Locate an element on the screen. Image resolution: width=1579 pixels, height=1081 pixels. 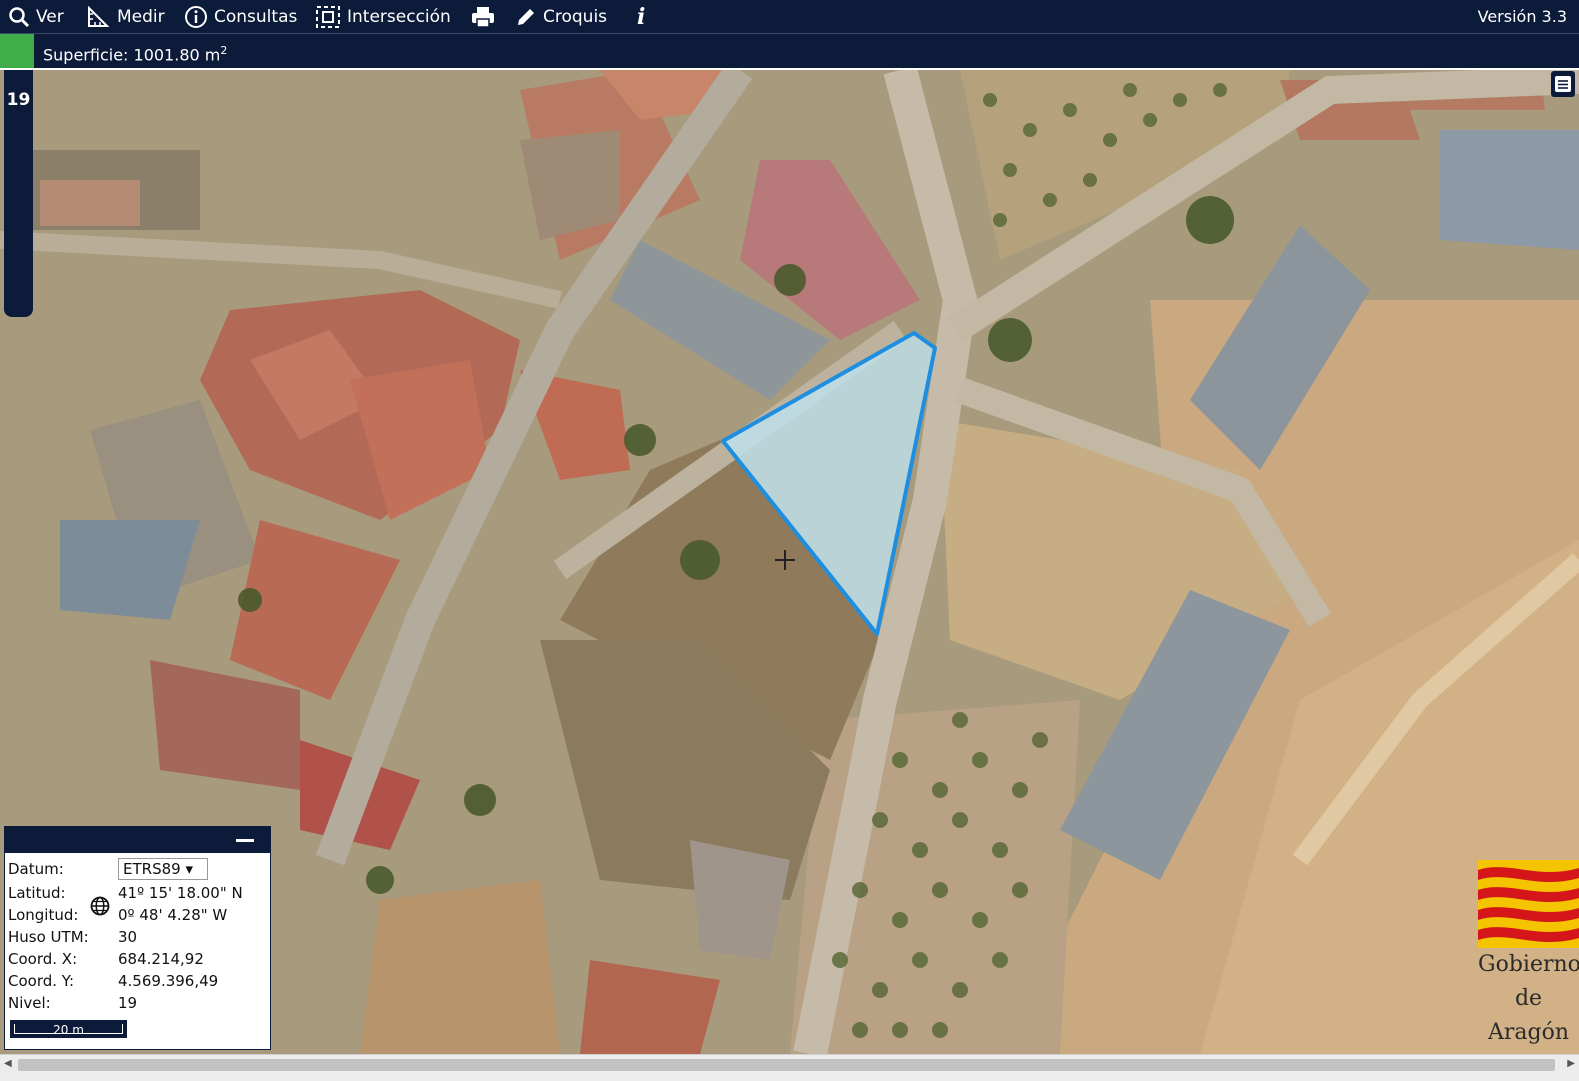
datum-select: ETRS89 ▾ is located at coordinates (163, 869).